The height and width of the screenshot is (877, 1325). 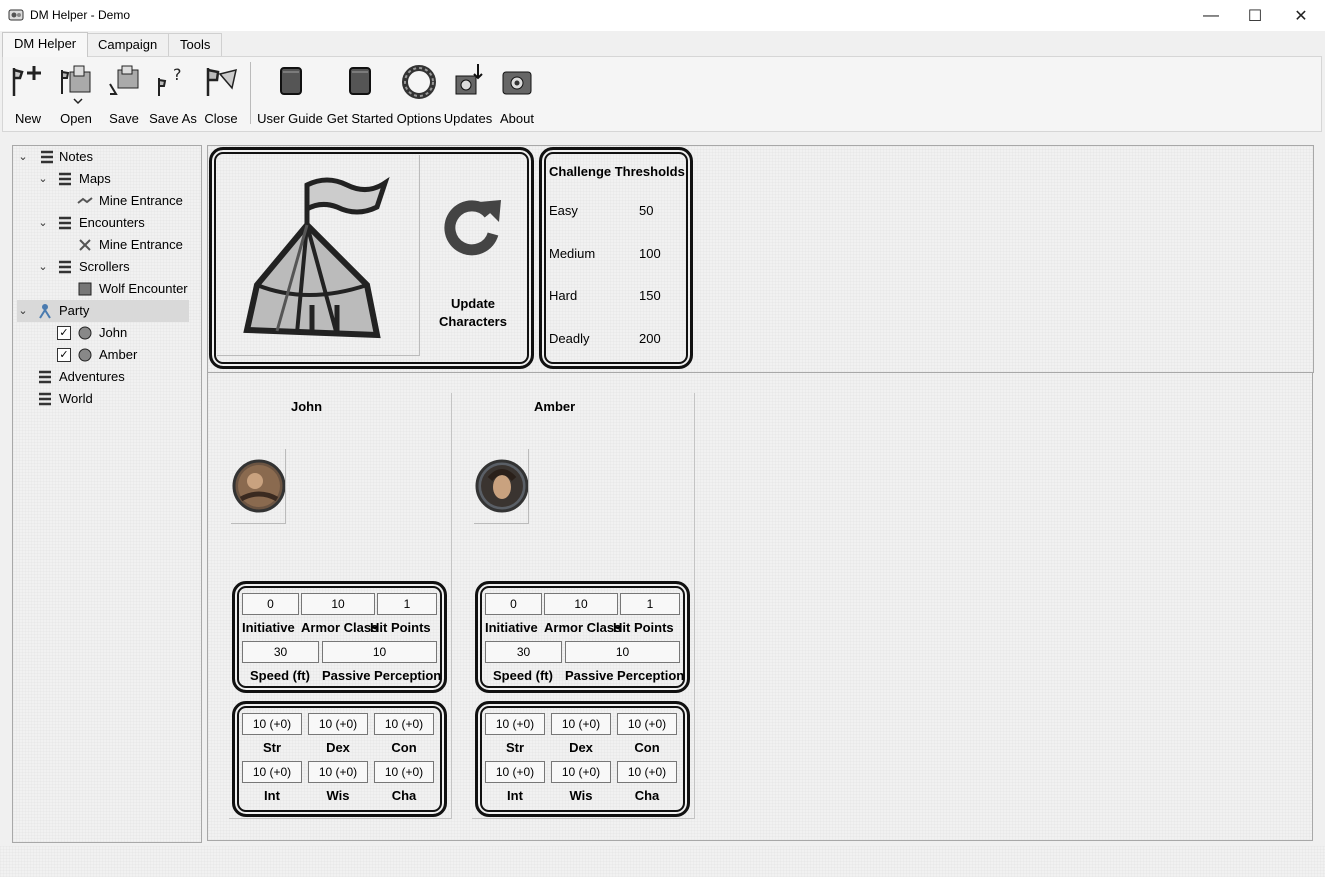 What do you see at coordinates (137, 289) in the screenshot?
I see `tree-item-wolf-encounter: Wolf Encounter` at bounding box center [137, 289].